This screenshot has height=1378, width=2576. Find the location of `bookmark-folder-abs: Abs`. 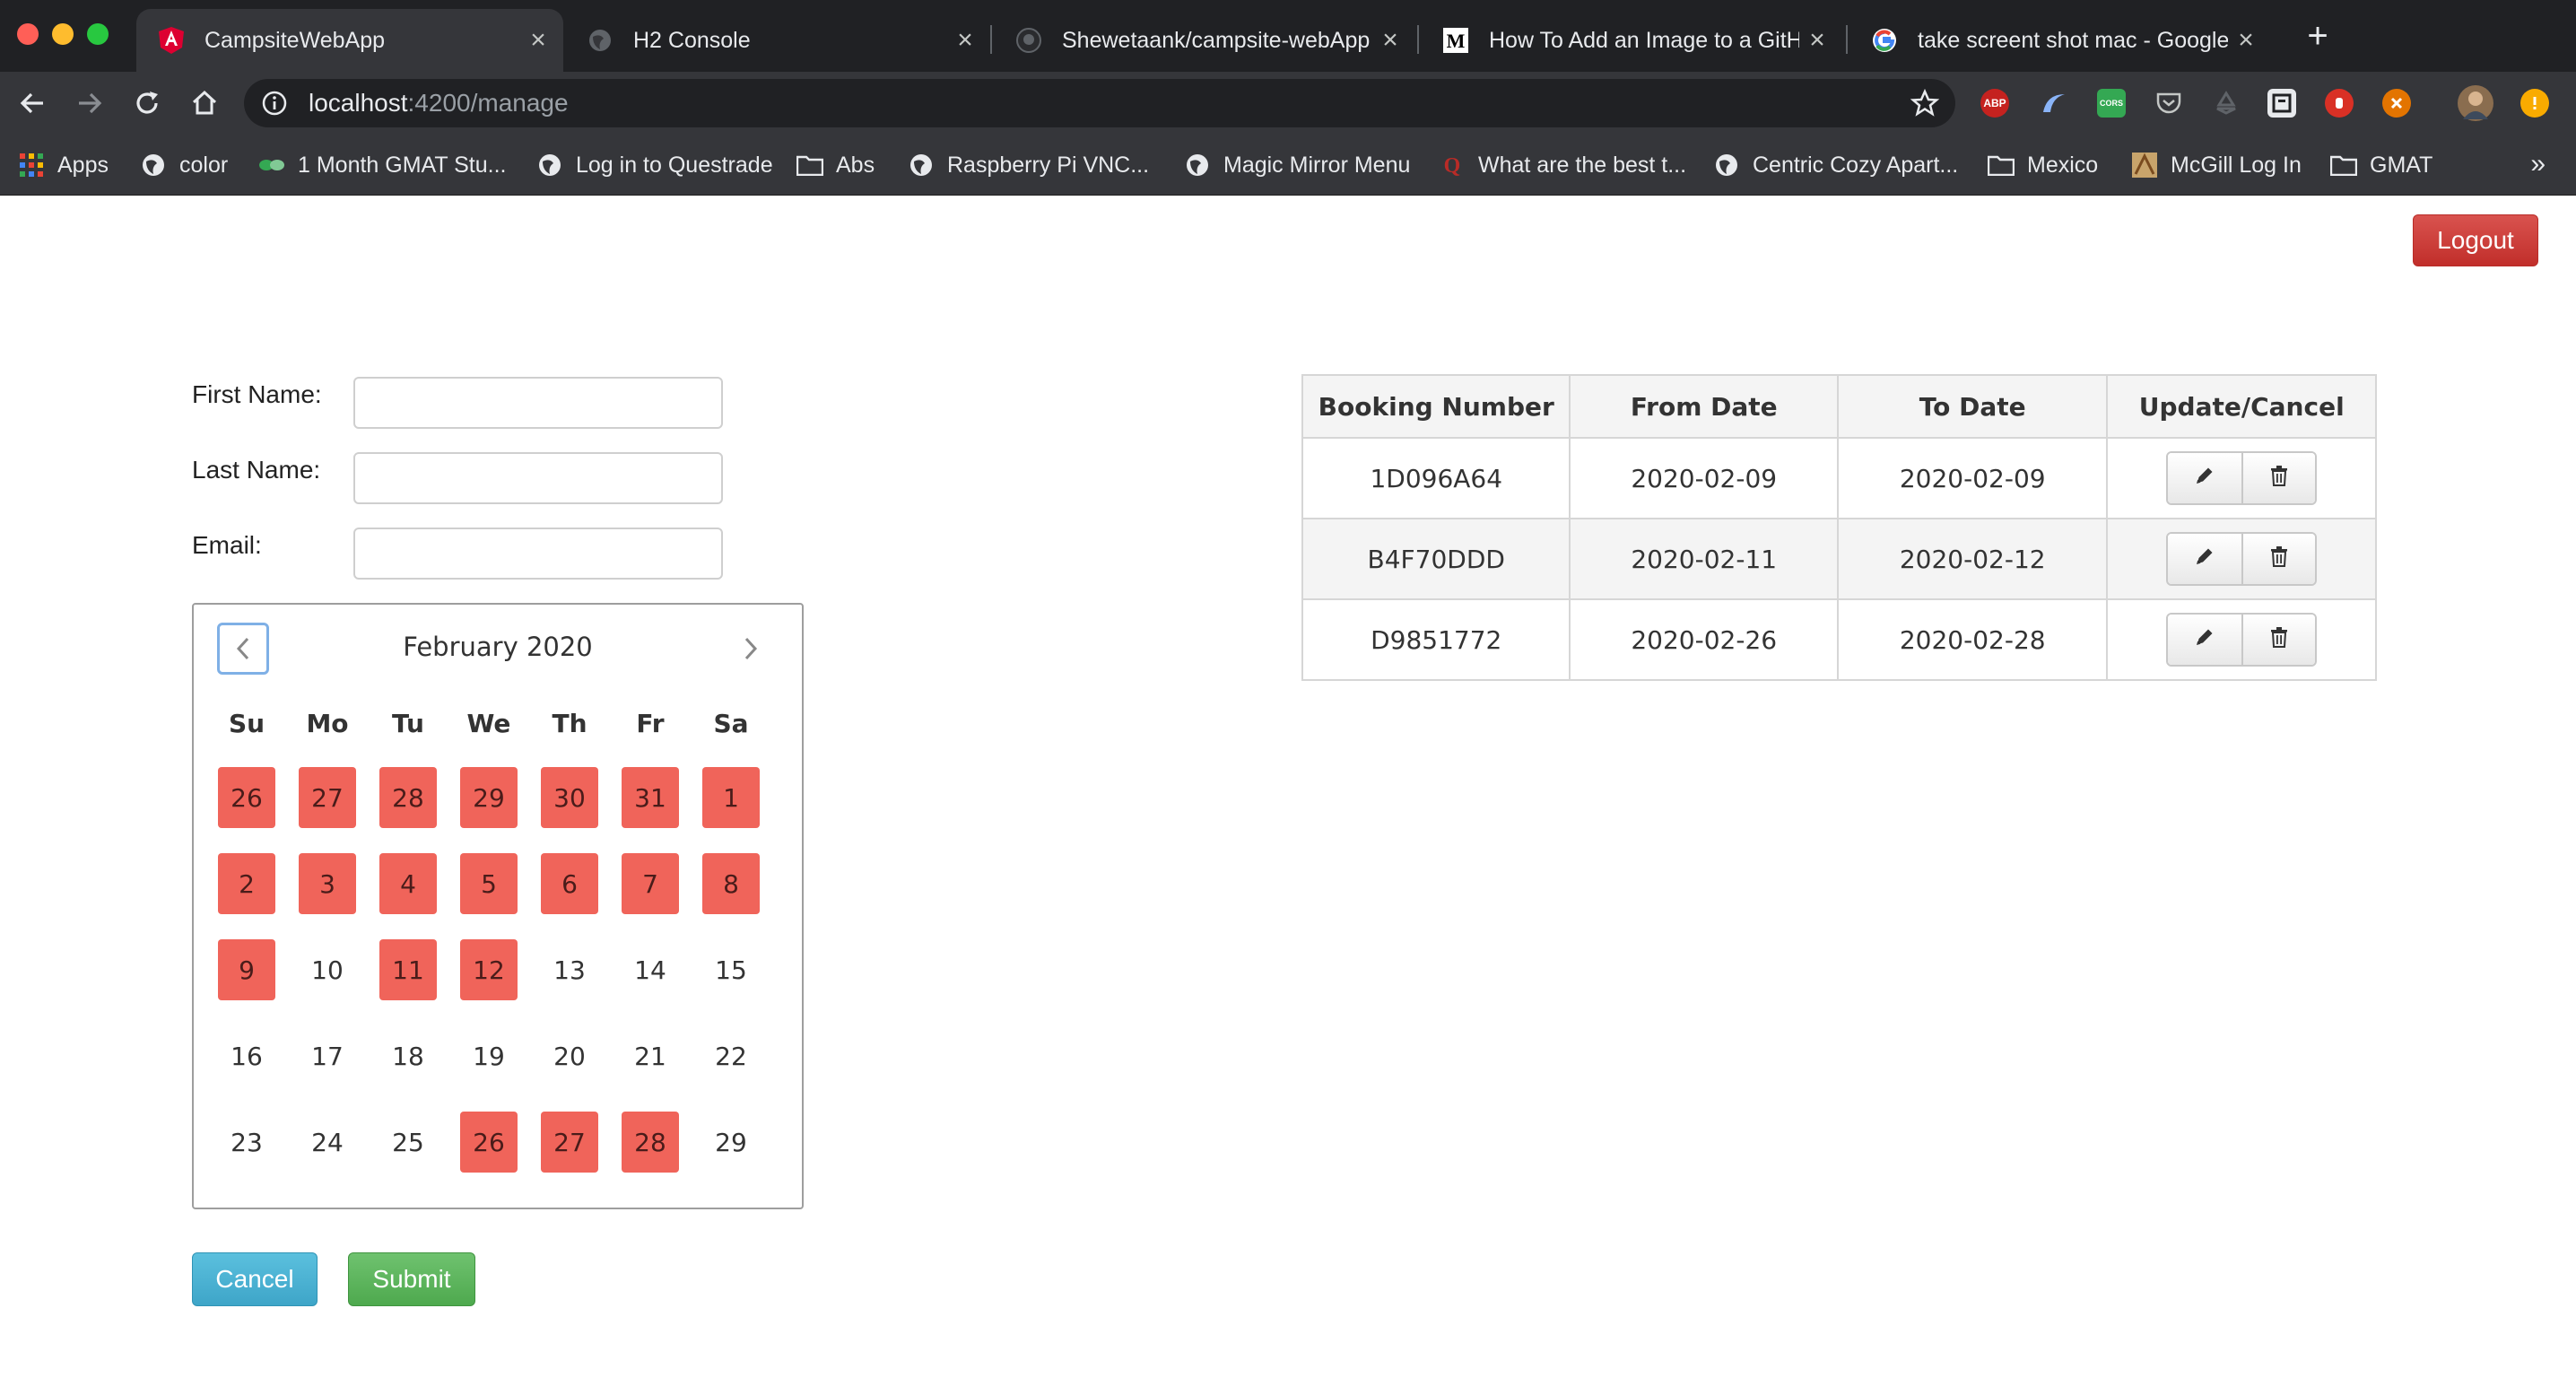

bookmark-folder-abs: Abs is located at coordinates (835, 165).